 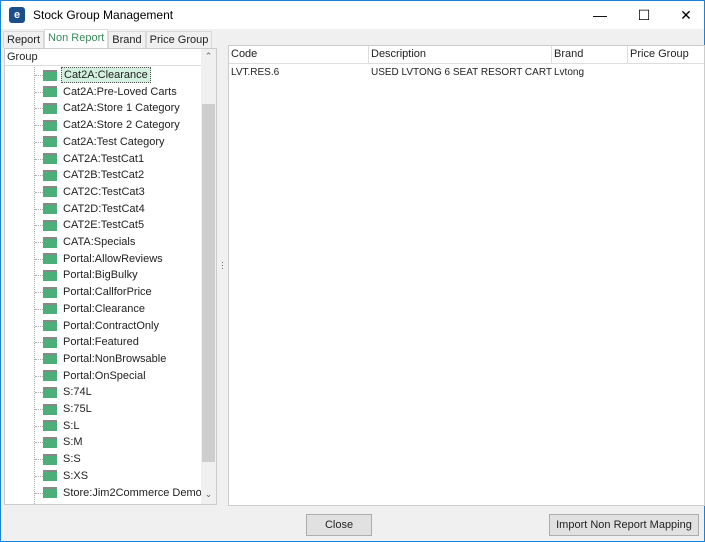 I want to click on close-window-button: ✕, so click(x=686, y=15).